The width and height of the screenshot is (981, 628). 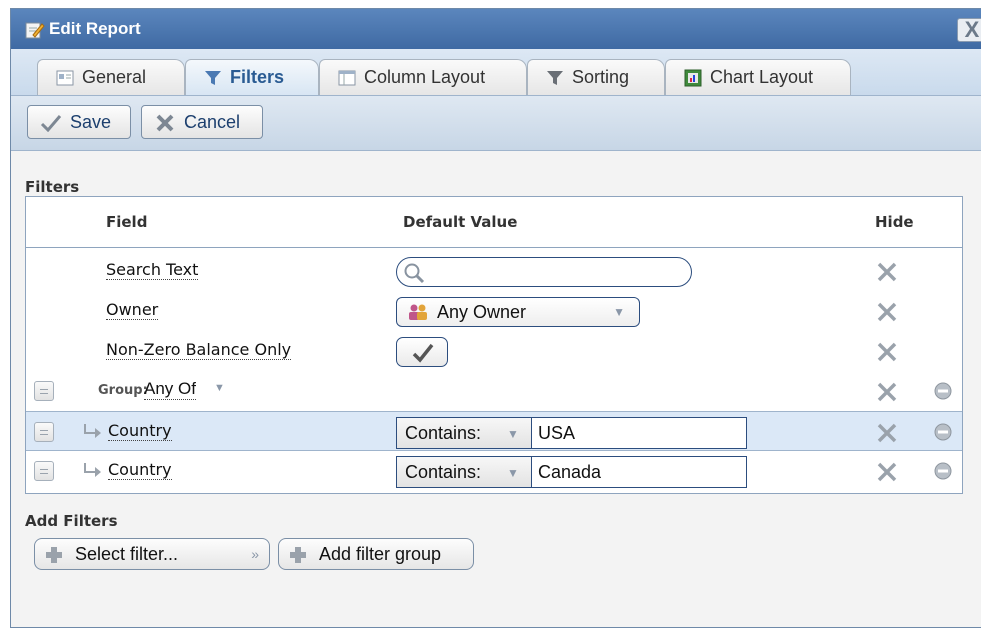 I want to click on field-label-non-zero-balance: Non-Zero Balance Only, so click(x=199, y=350).